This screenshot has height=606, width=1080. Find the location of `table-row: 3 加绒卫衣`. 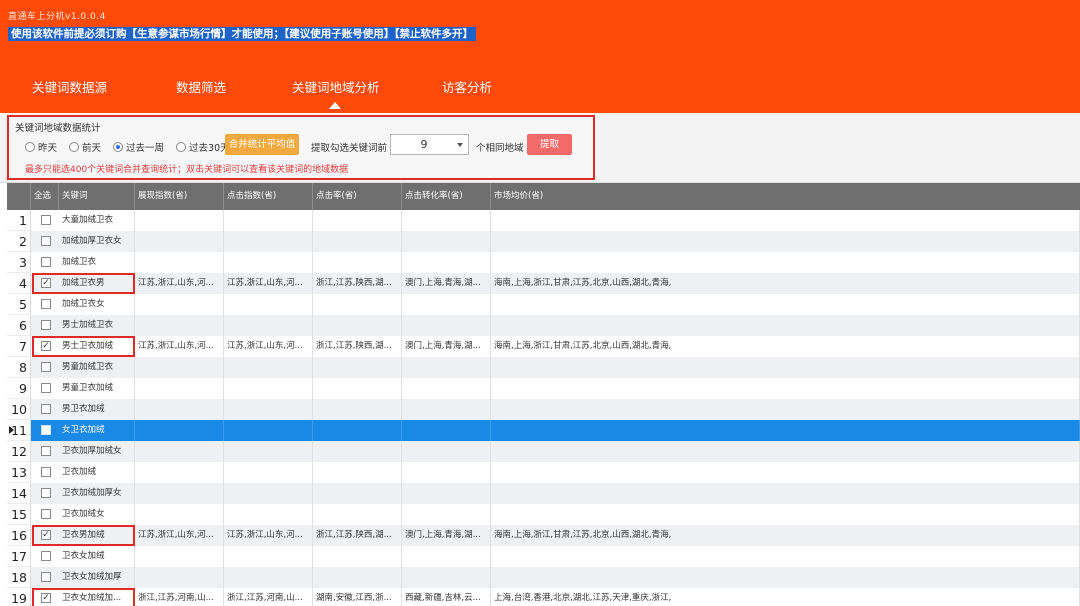

table-row: 3 加绒卫衣 is located at coordinates (543, 262).